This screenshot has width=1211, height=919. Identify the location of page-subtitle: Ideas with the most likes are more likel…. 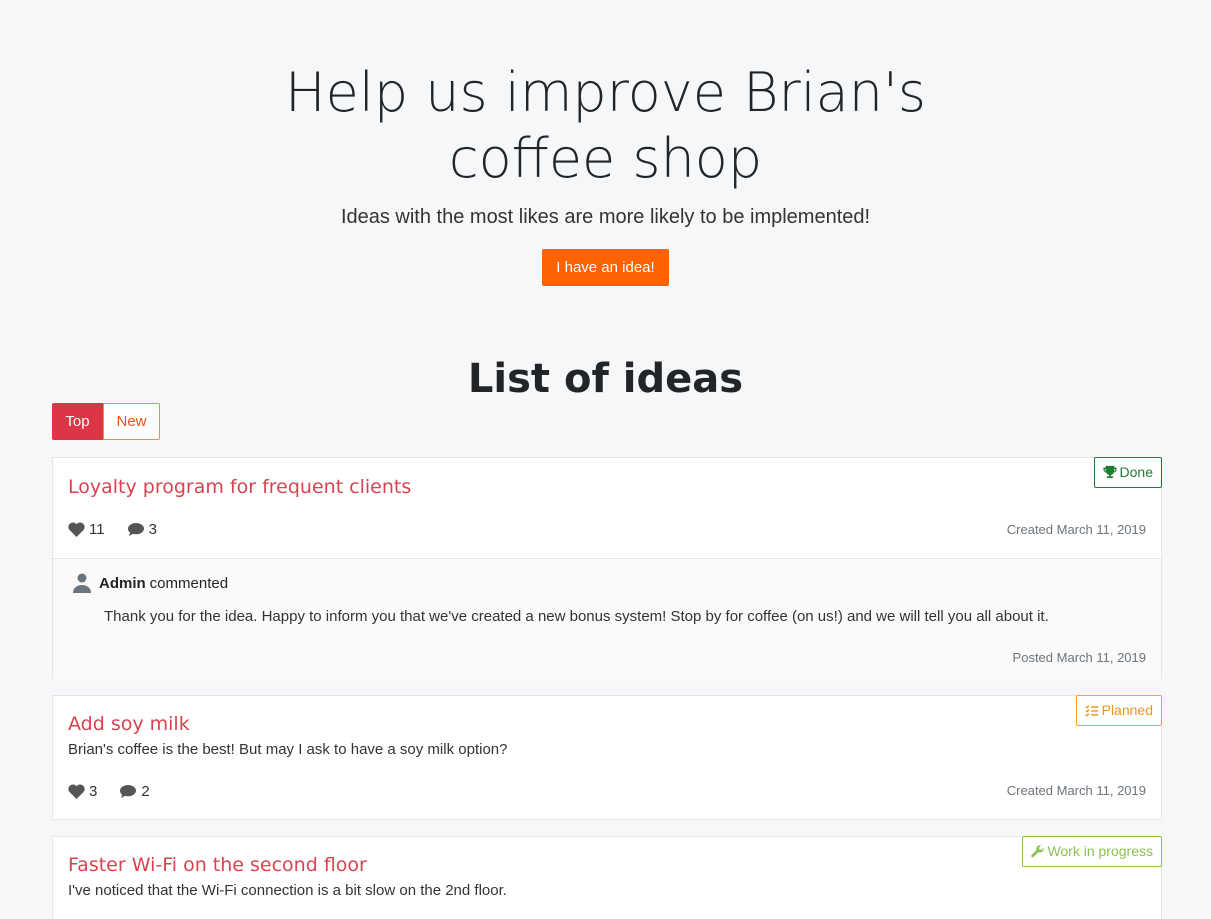
(605, 217).